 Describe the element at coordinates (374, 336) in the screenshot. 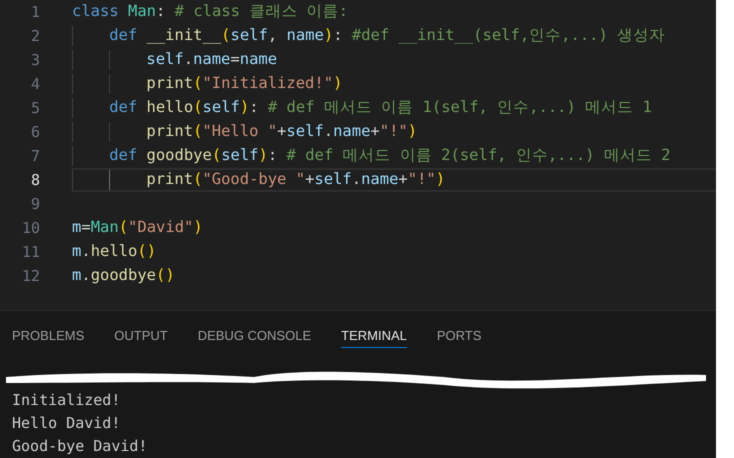

I see `panel-tab: TERMINAL` at that location.